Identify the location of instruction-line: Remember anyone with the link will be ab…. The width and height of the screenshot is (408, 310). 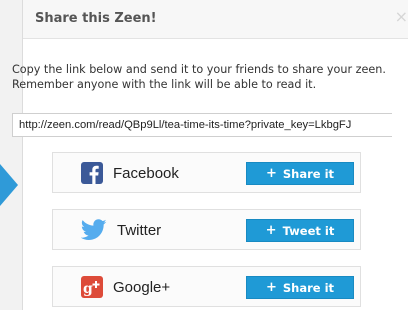
(164, 84).